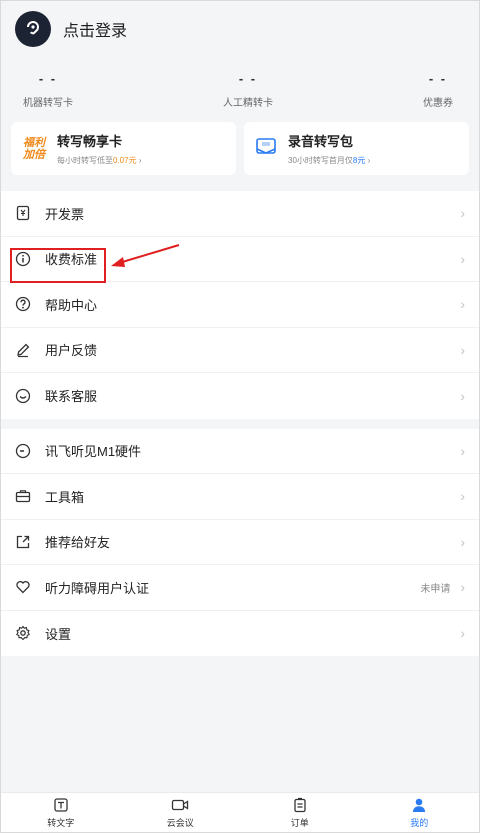 This screenshot has width=480, height=833. I want to click on profile-header: 点击登录, so click(240, 29).